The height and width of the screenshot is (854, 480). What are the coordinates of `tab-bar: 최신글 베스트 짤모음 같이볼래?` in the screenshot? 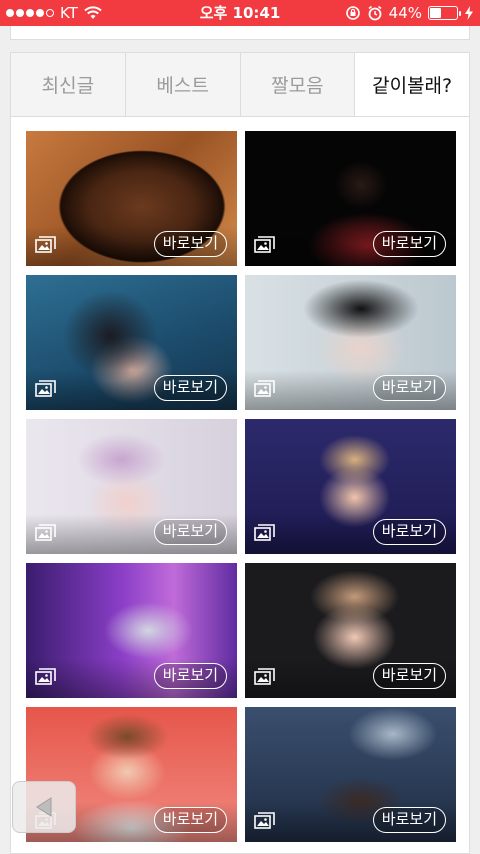 It's located at (240, 85).